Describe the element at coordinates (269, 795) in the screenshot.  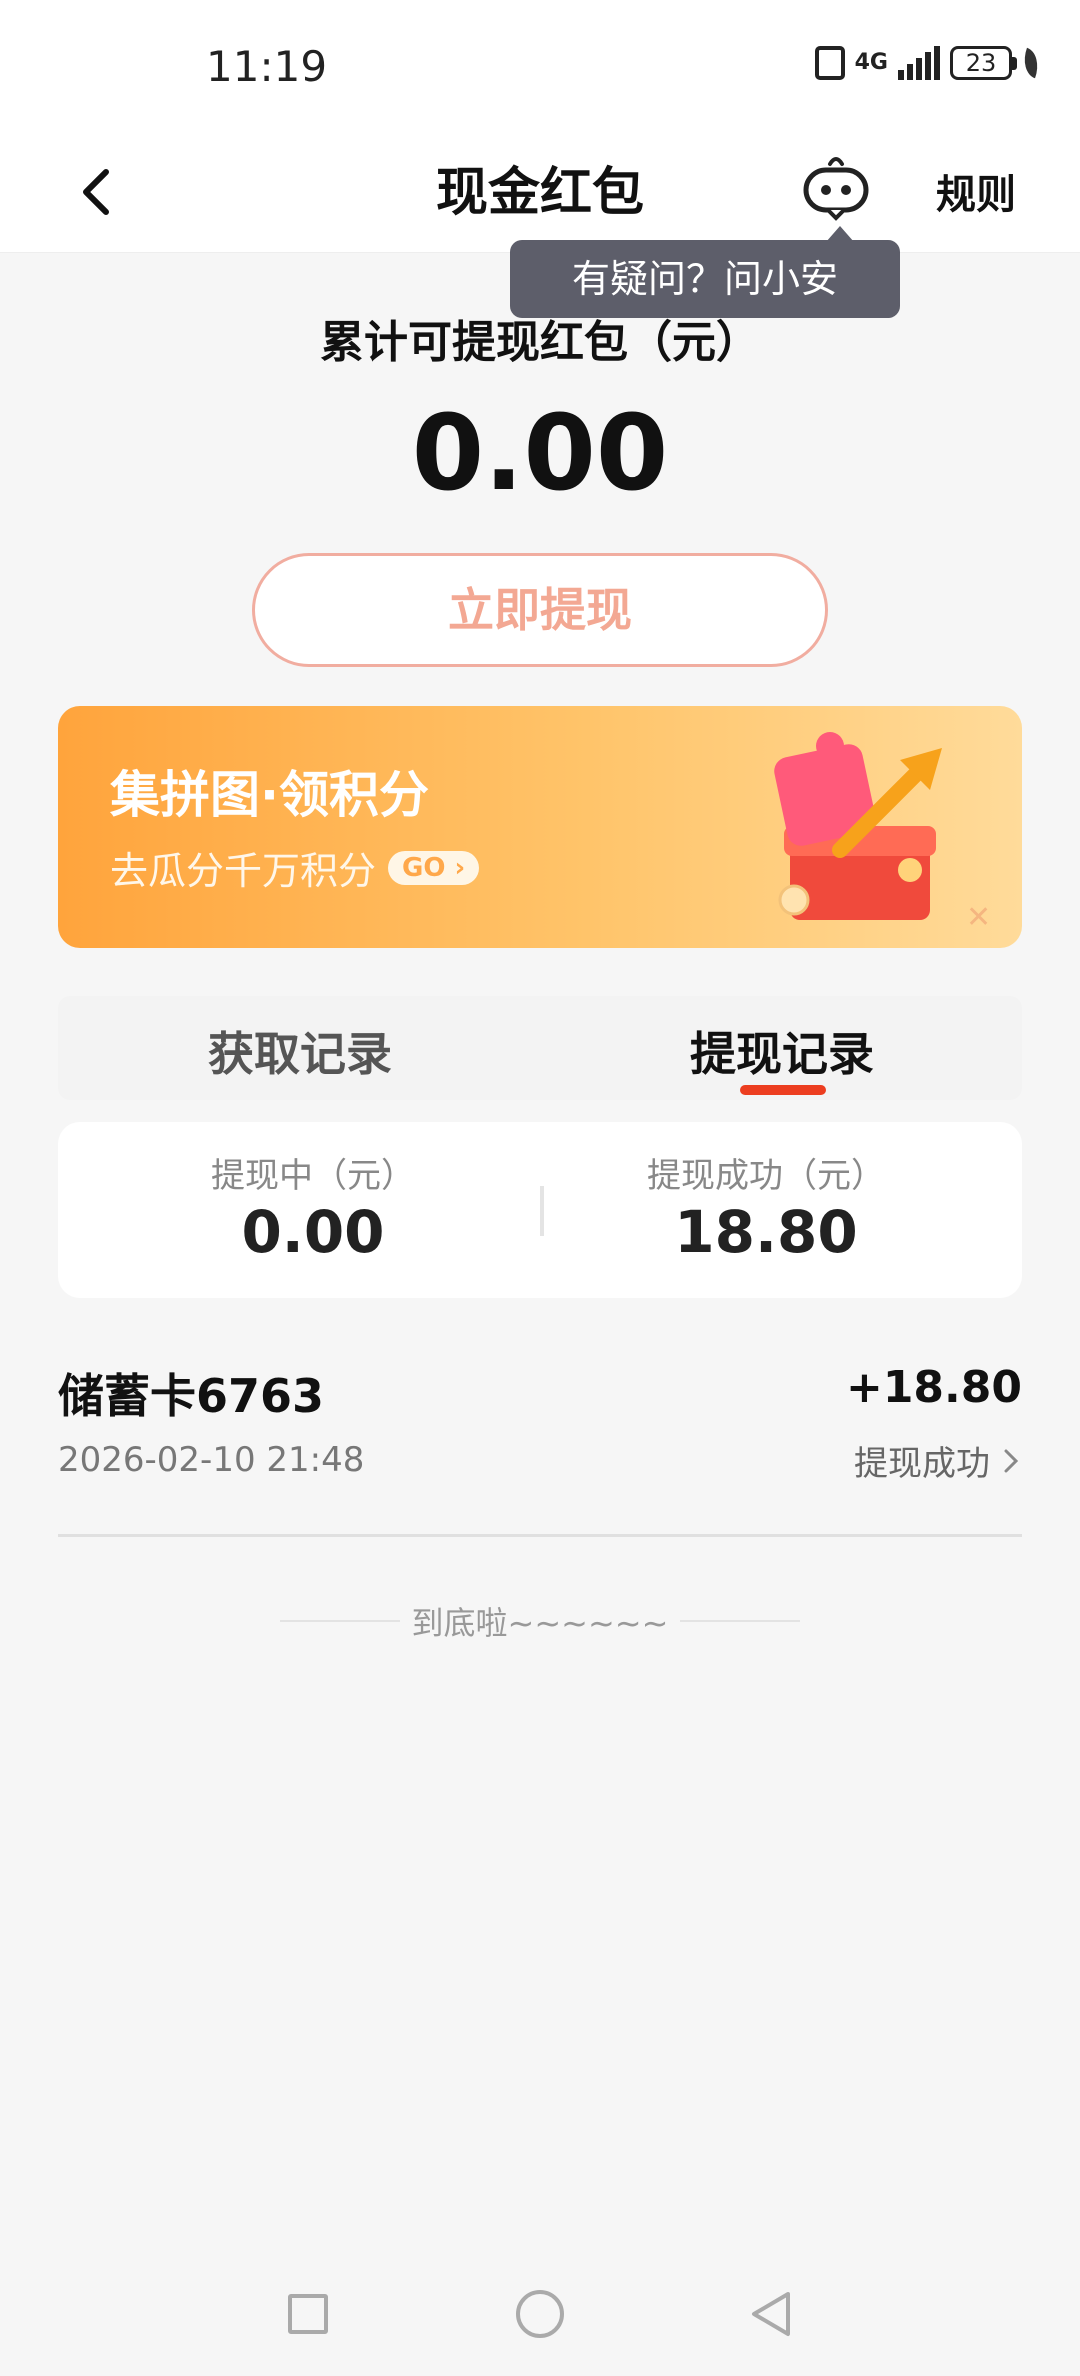
I see `banner-title: 集拼图·领积分` at that location.